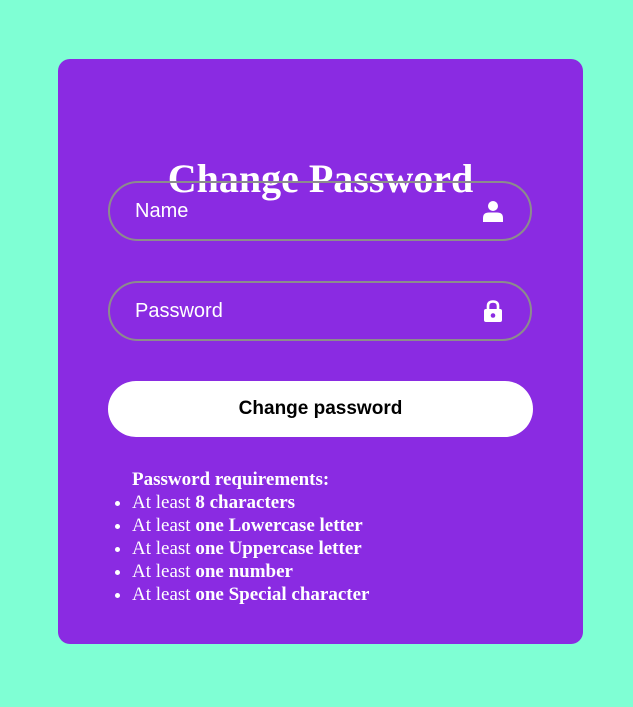 Image resolution: width=633 pixels, height=707 pixels. I want to click on name-input, so click(320, 211).